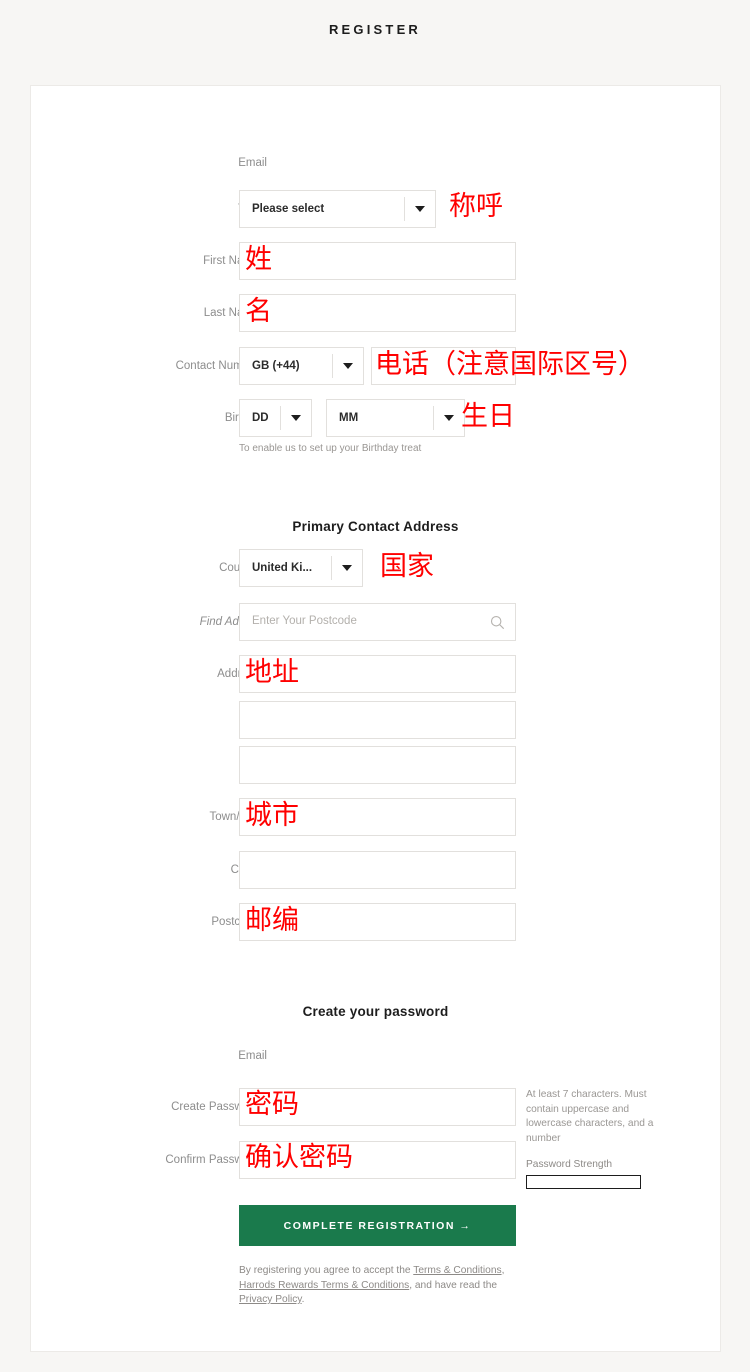 The width and height of the screenshot is (750, 1372). What do you see at coordinates (288, 209) in the screenshot?
I see `title-select-value: Please select` at bounding box center [288, 209].